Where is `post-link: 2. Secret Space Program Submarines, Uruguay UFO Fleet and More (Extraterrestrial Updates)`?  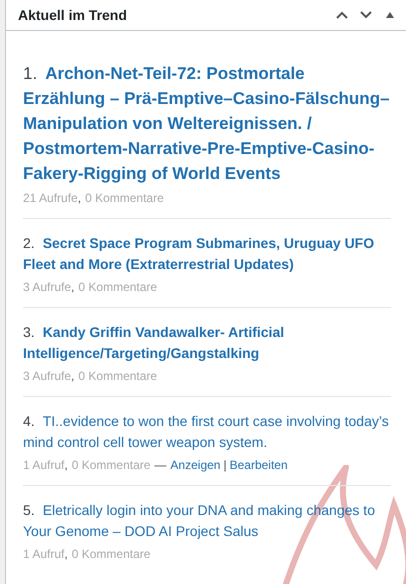 post-link: 2. Secret Space Program Submarines, Uruguay UFO Fleet and More (Extraterrestrial Updates) is located at coordinates (207, 254).